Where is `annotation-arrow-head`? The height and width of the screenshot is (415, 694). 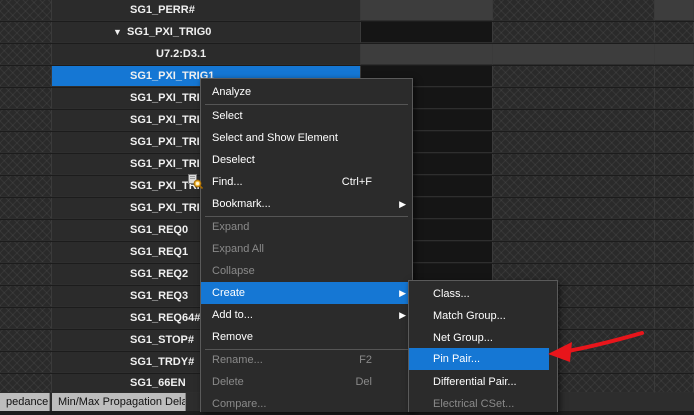
annotation-arrow-head is located at coordinates (560, 352).